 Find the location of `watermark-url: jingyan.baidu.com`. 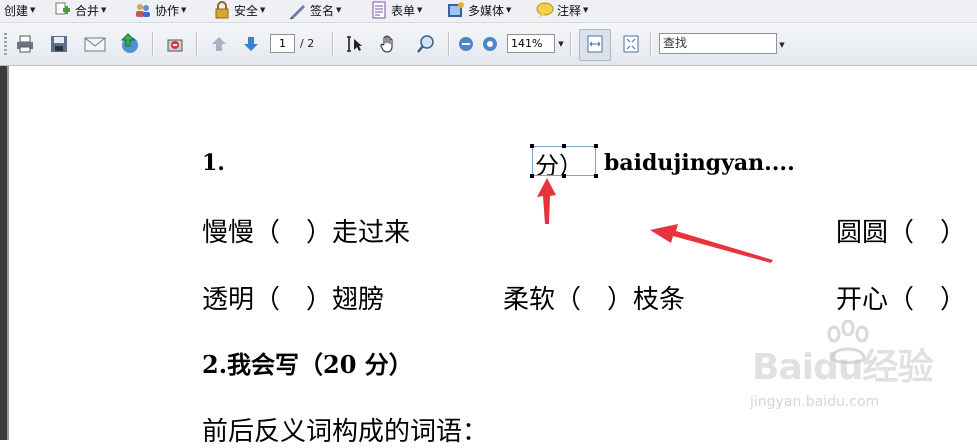

watermark-url: jingyan.baidu.com is located at coordinates (815, 402).